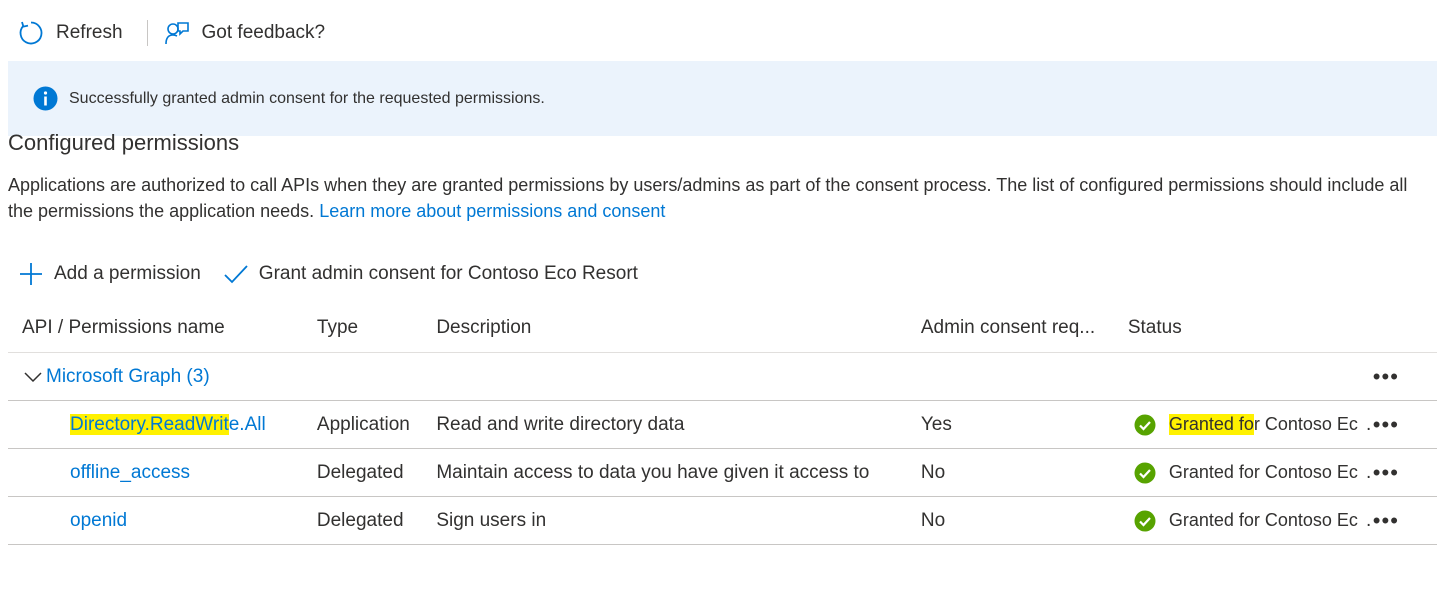  What do you see at coordinates (130, 472) in the screenshot?
I see `permission-name-link: offline_access` at bounding box center [130, 472].